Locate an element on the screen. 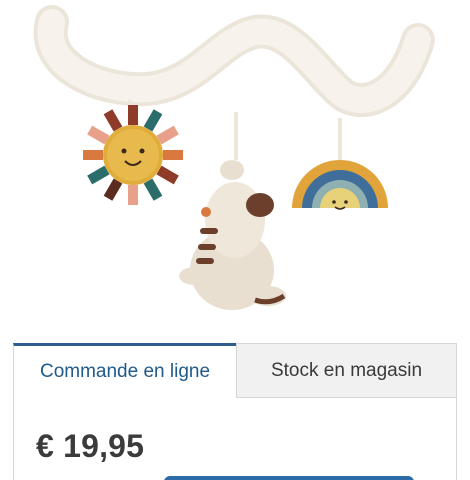 The height and width of the screenshot is (480, 470). rainbow-toy is located at coordinates (340, 185).